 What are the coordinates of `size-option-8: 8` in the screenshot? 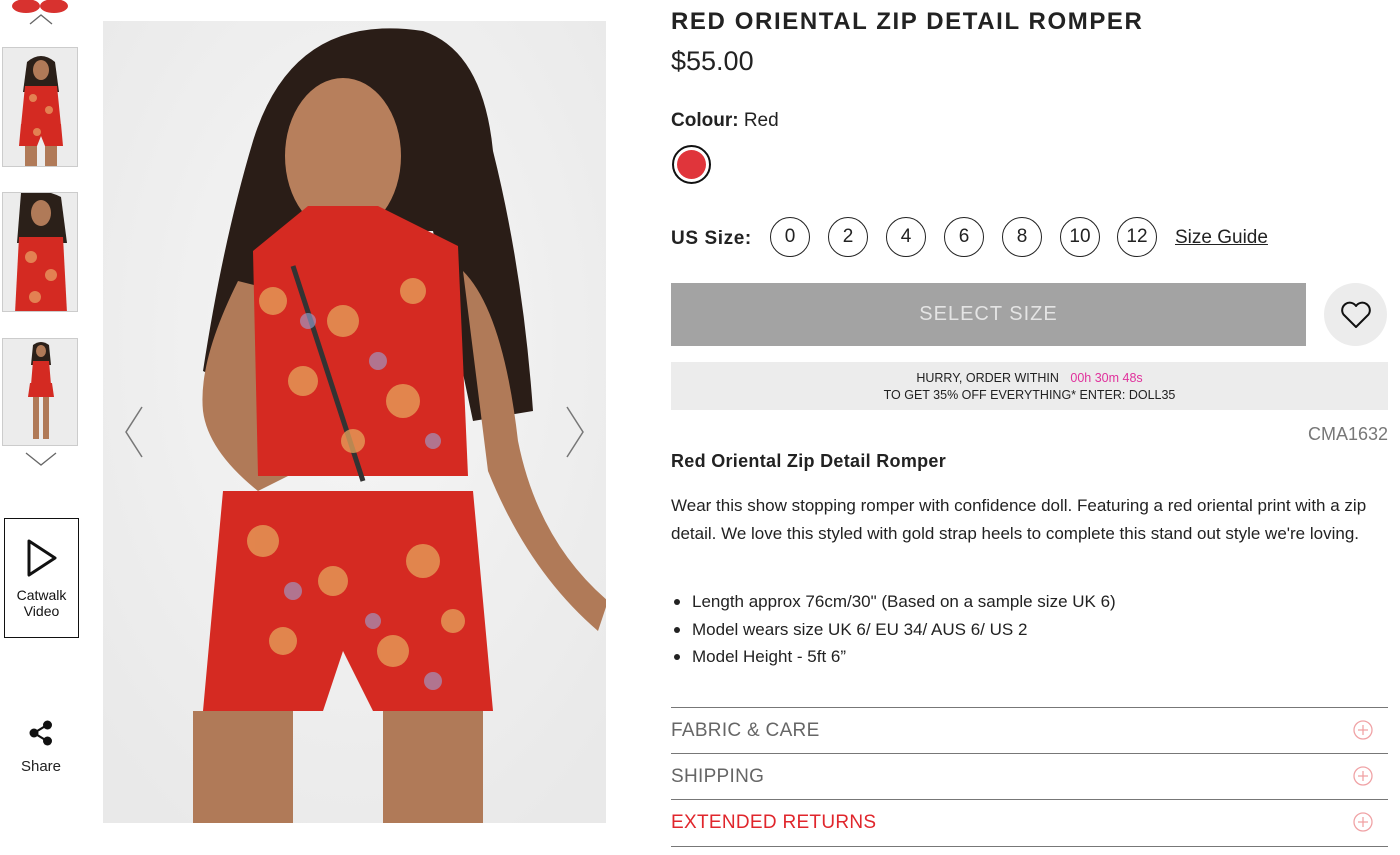 It's located at (1022, 237).